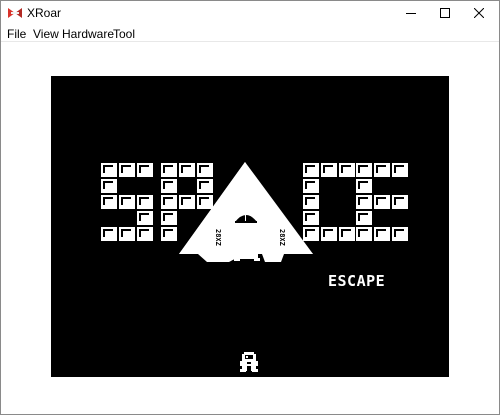 The height and width of the screenshot is (415, 500). I want to click on menu-hardware: Hardware, so click(88, 34).